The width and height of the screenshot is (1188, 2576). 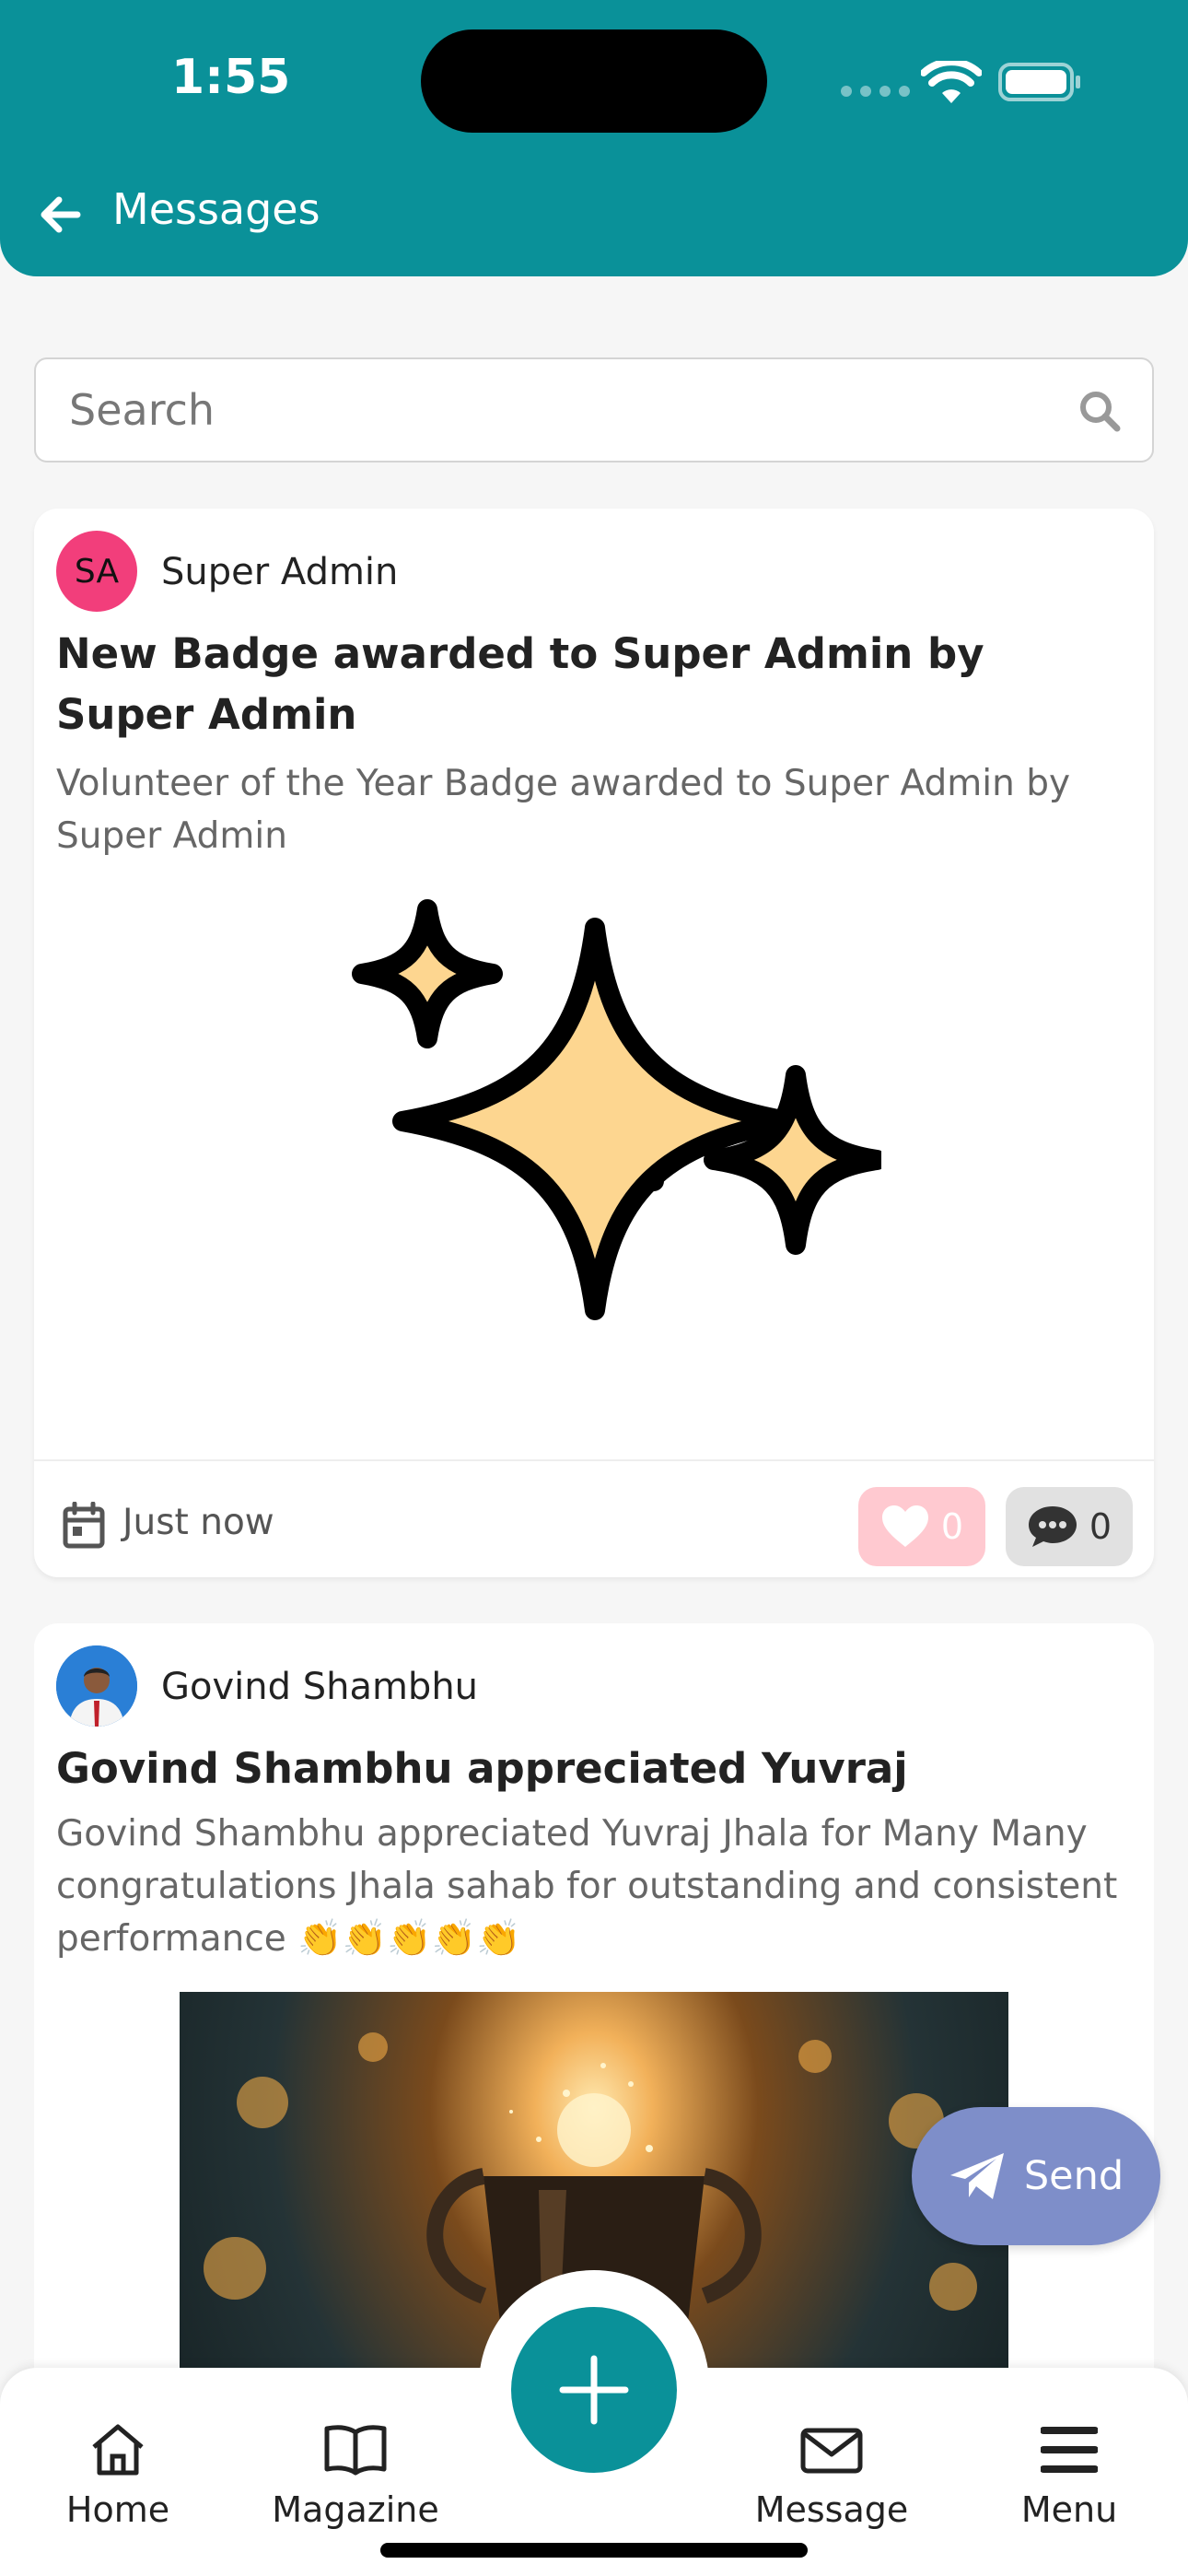 I want to click on paper-plane-icon, so click(x=976, y=2176).